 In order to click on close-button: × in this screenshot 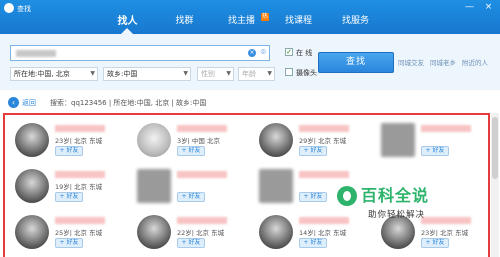, I will do `click(488, 7)`.